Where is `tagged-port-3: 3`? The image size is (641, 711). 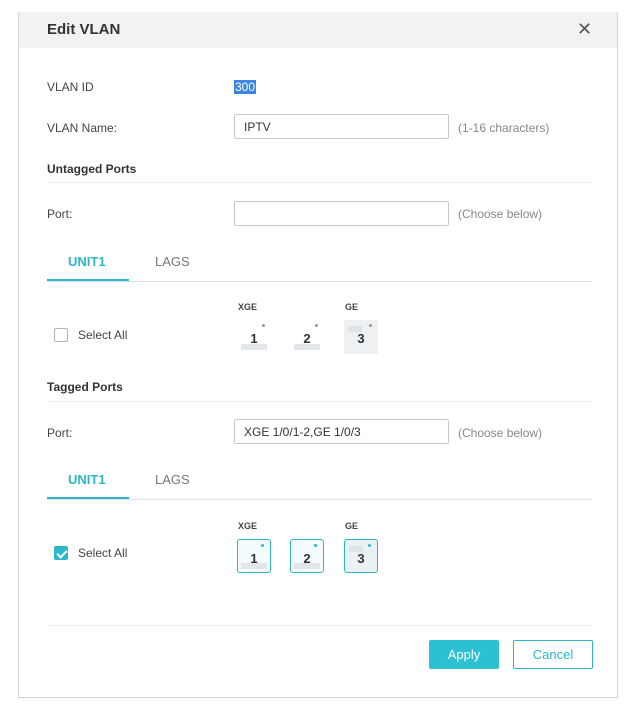
tagged-port-3: 3 is located at coordinates (361, 556).